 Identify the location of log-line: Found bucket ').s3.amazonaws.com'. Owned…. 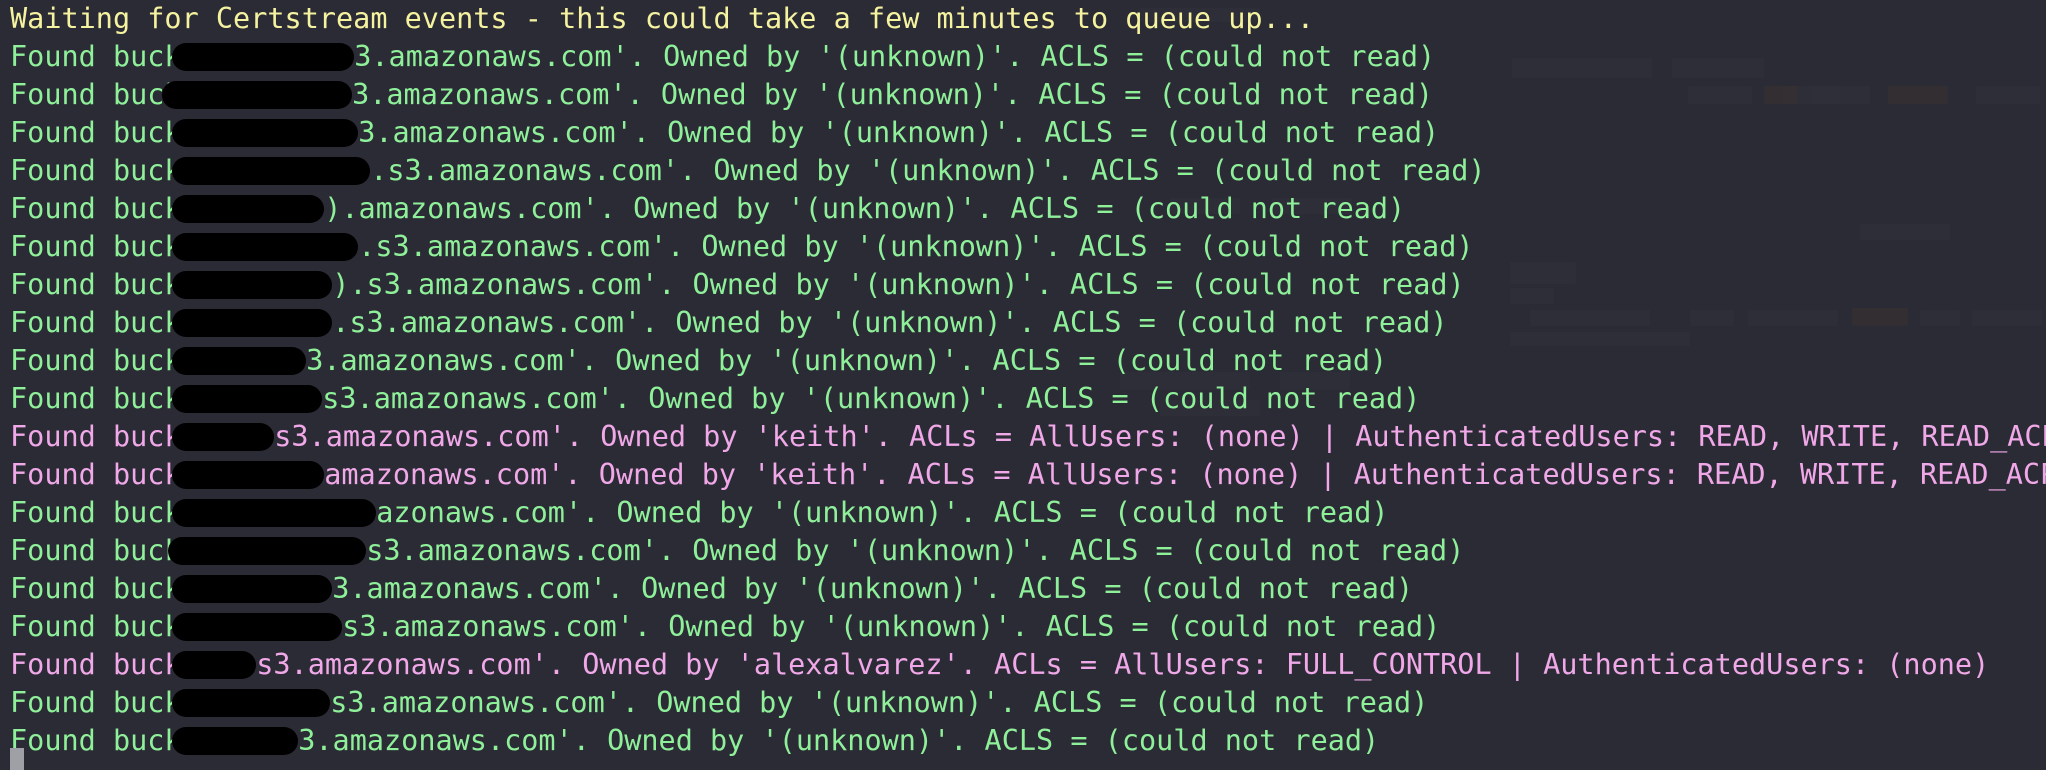
(1023, 285).